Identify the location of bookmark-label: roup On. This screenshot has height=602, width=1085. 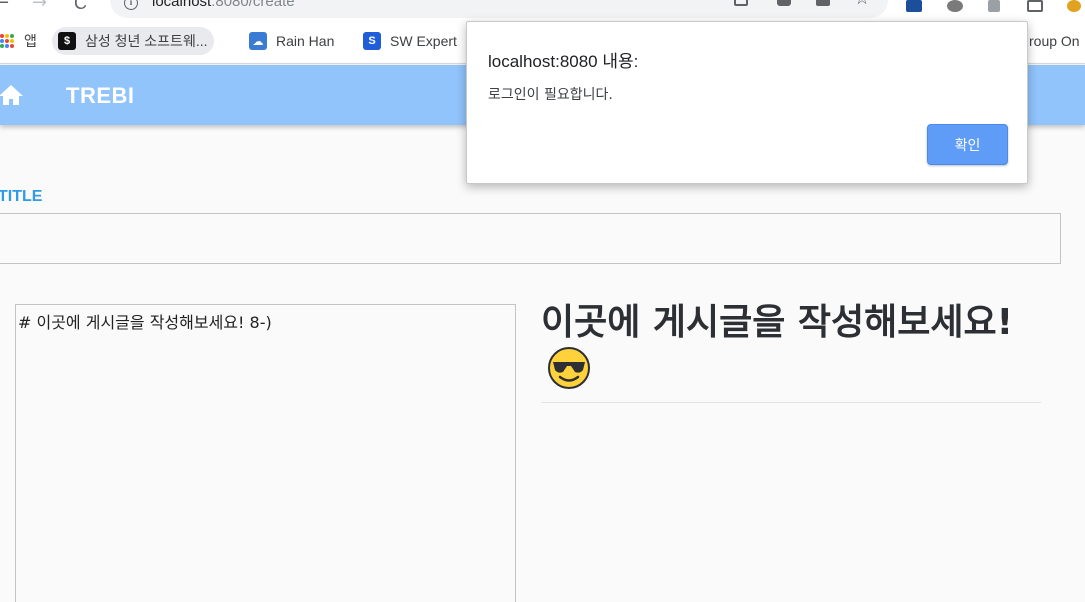
(1054, 41).